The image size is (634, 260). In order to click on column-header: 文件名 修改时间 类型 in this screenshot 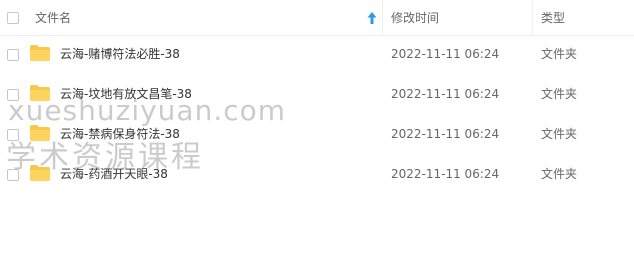, I will do `click(317, 18)`.